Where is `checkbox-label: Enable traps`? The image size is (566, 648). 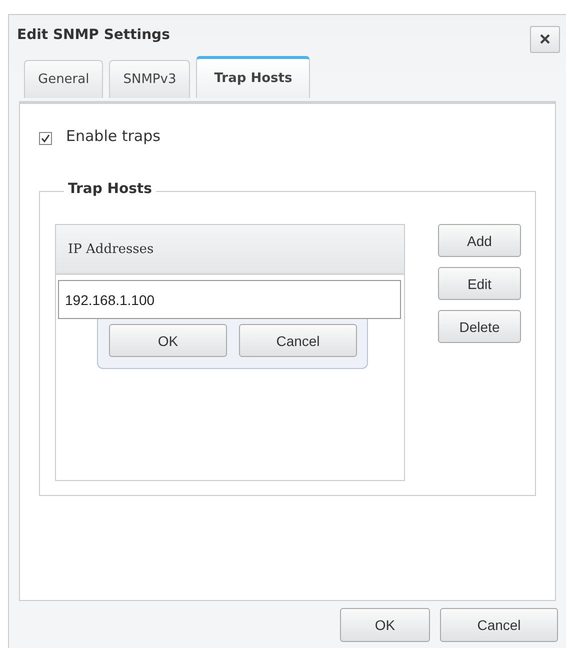 checkbox-label: Enable traps is located at coordinates (113, 135).